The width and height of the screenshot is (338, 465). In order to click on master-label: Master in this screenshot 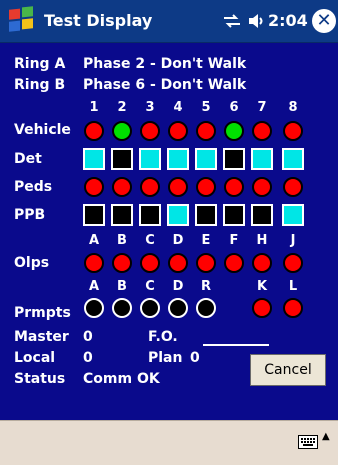, I will do `click(41, 337)`.